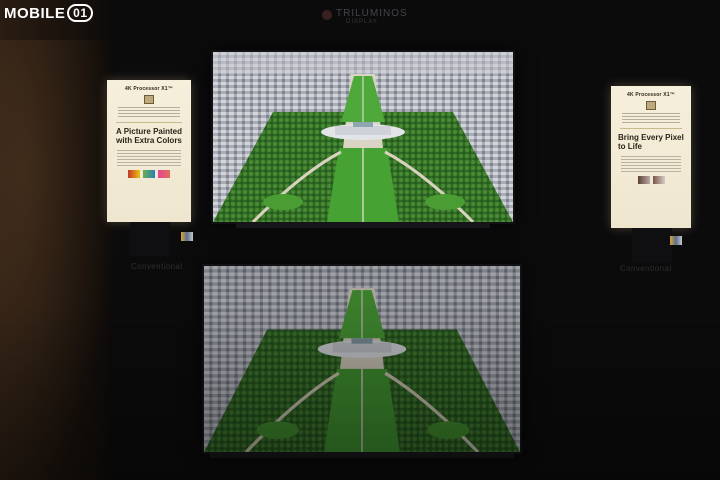 The width and height of the screenshot is (720, 480). I want to click on caption-left: Conventional, so click(157, 266).